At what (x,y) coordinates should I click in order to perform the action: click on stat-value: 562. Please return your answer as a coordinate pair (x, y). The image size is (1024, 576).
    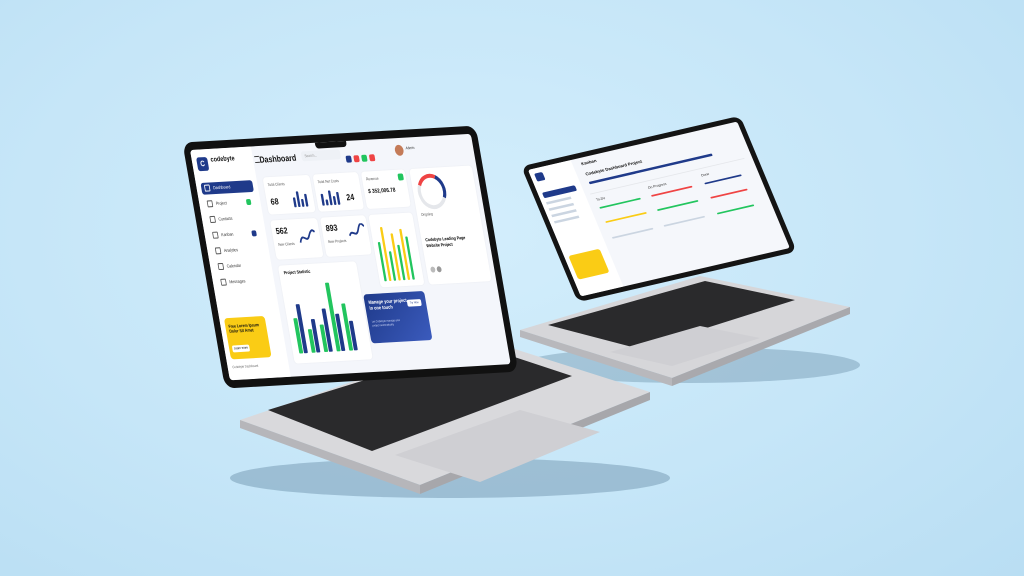
    Looking at the image, I should click on (281, 231).